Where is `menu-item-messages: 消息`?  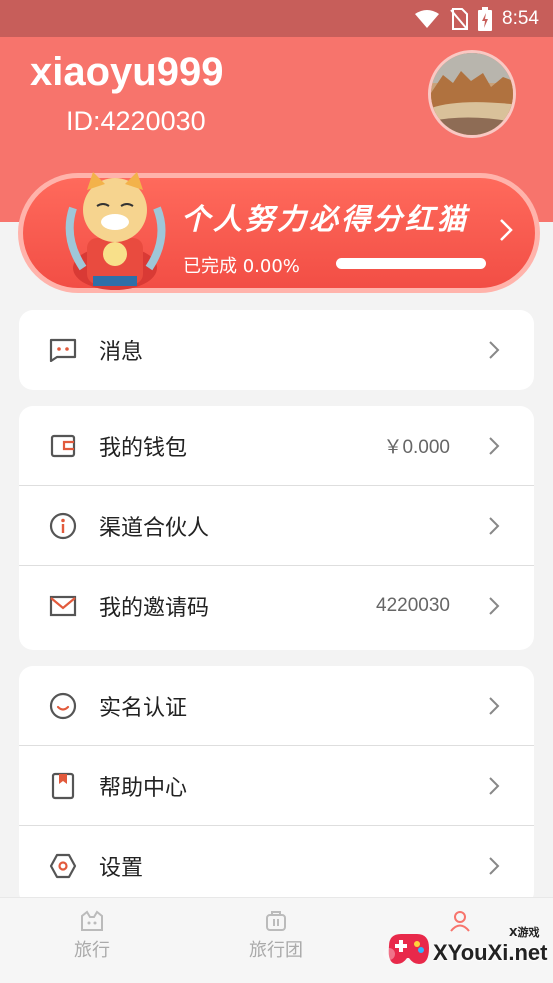
menu-item-messages: 消息 is located at coordinates (276, 350).